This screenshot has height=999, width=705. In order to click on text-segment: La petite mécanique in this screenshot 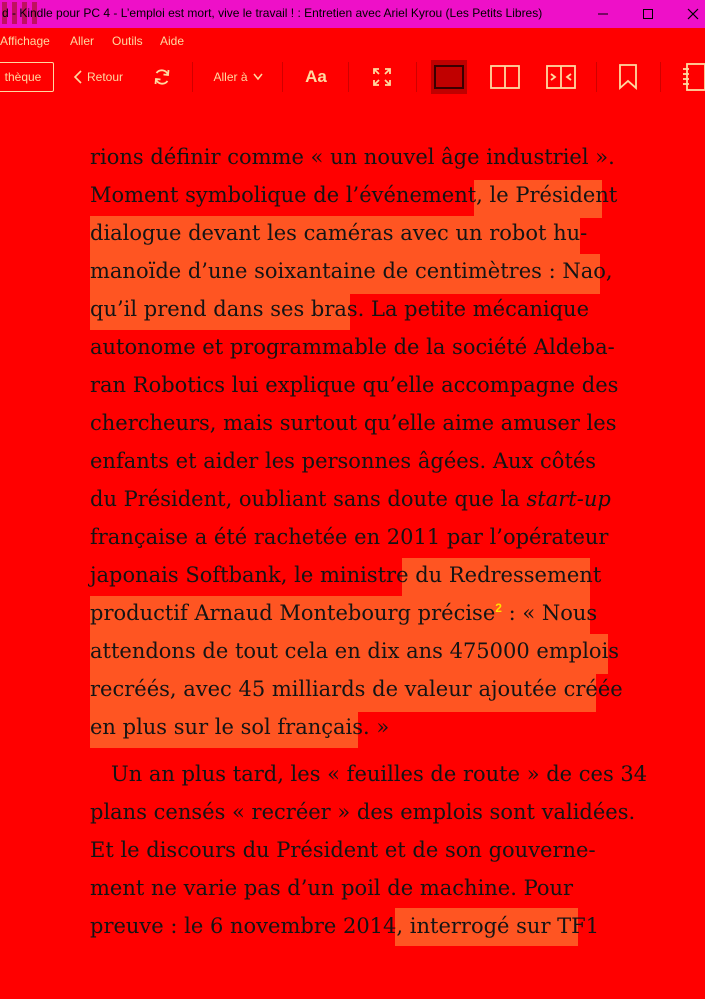, I will do `click(477, 309)`.